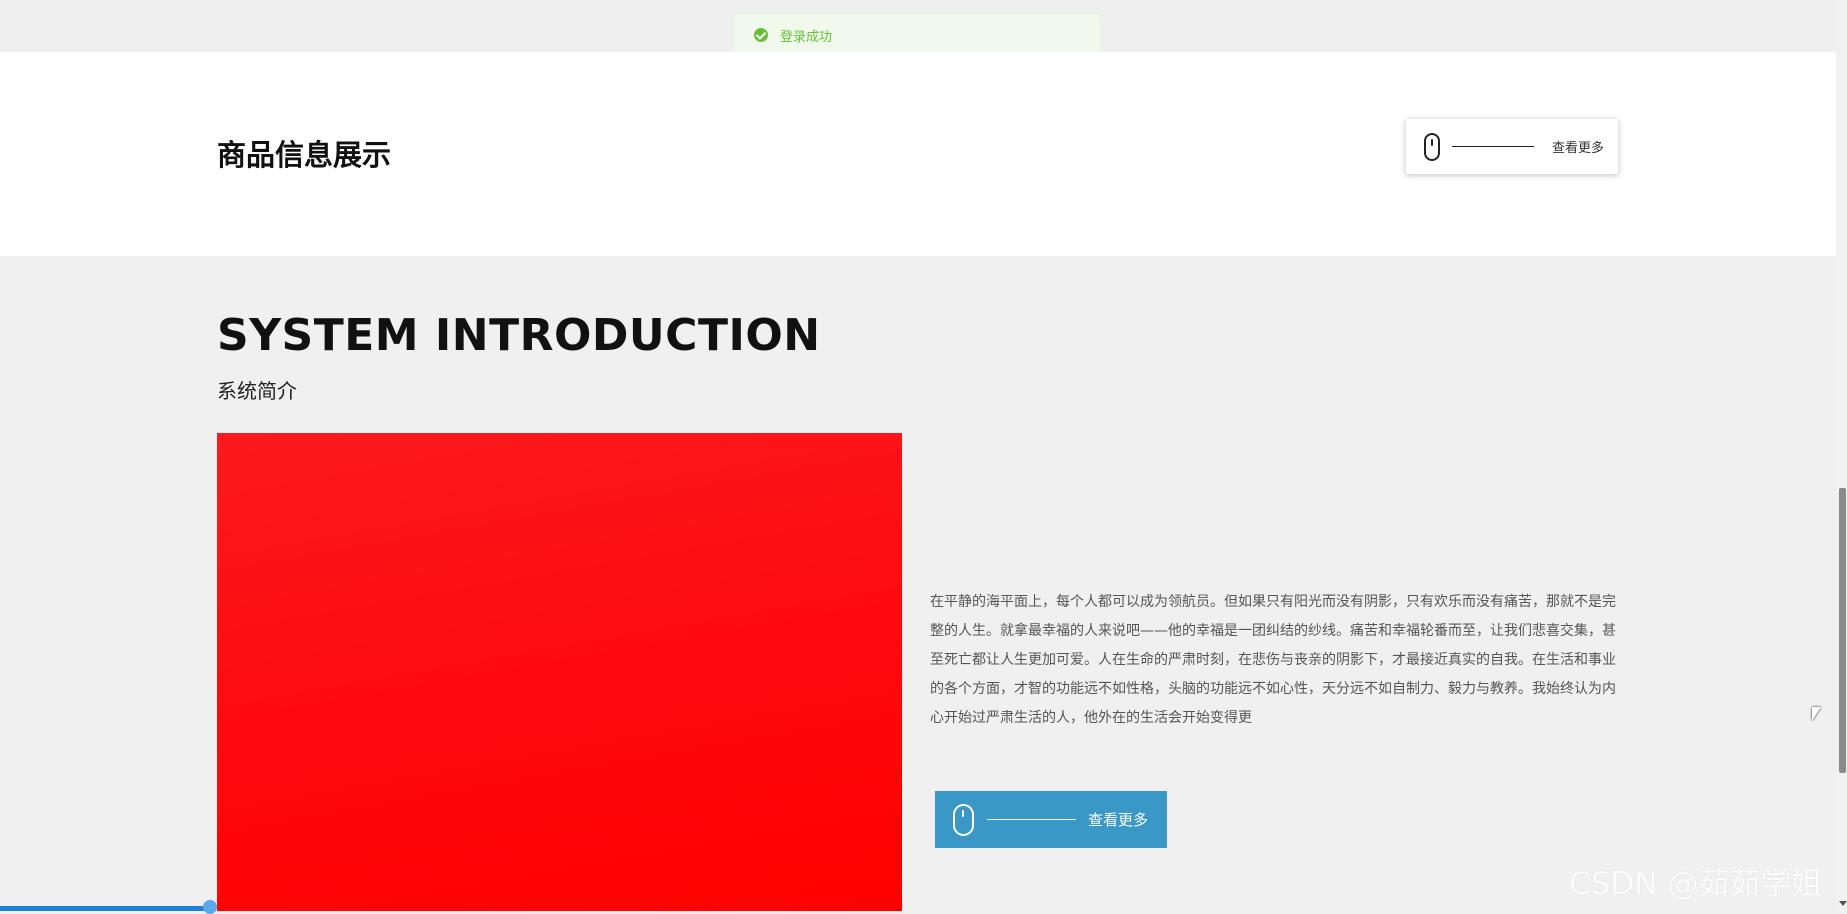 The height and width of the screenshot is (914, 1847). Describe the element at coordinates (1696, 884) in the screenshot. I see `watermark: CSDN @茹茹学姐` at that location.